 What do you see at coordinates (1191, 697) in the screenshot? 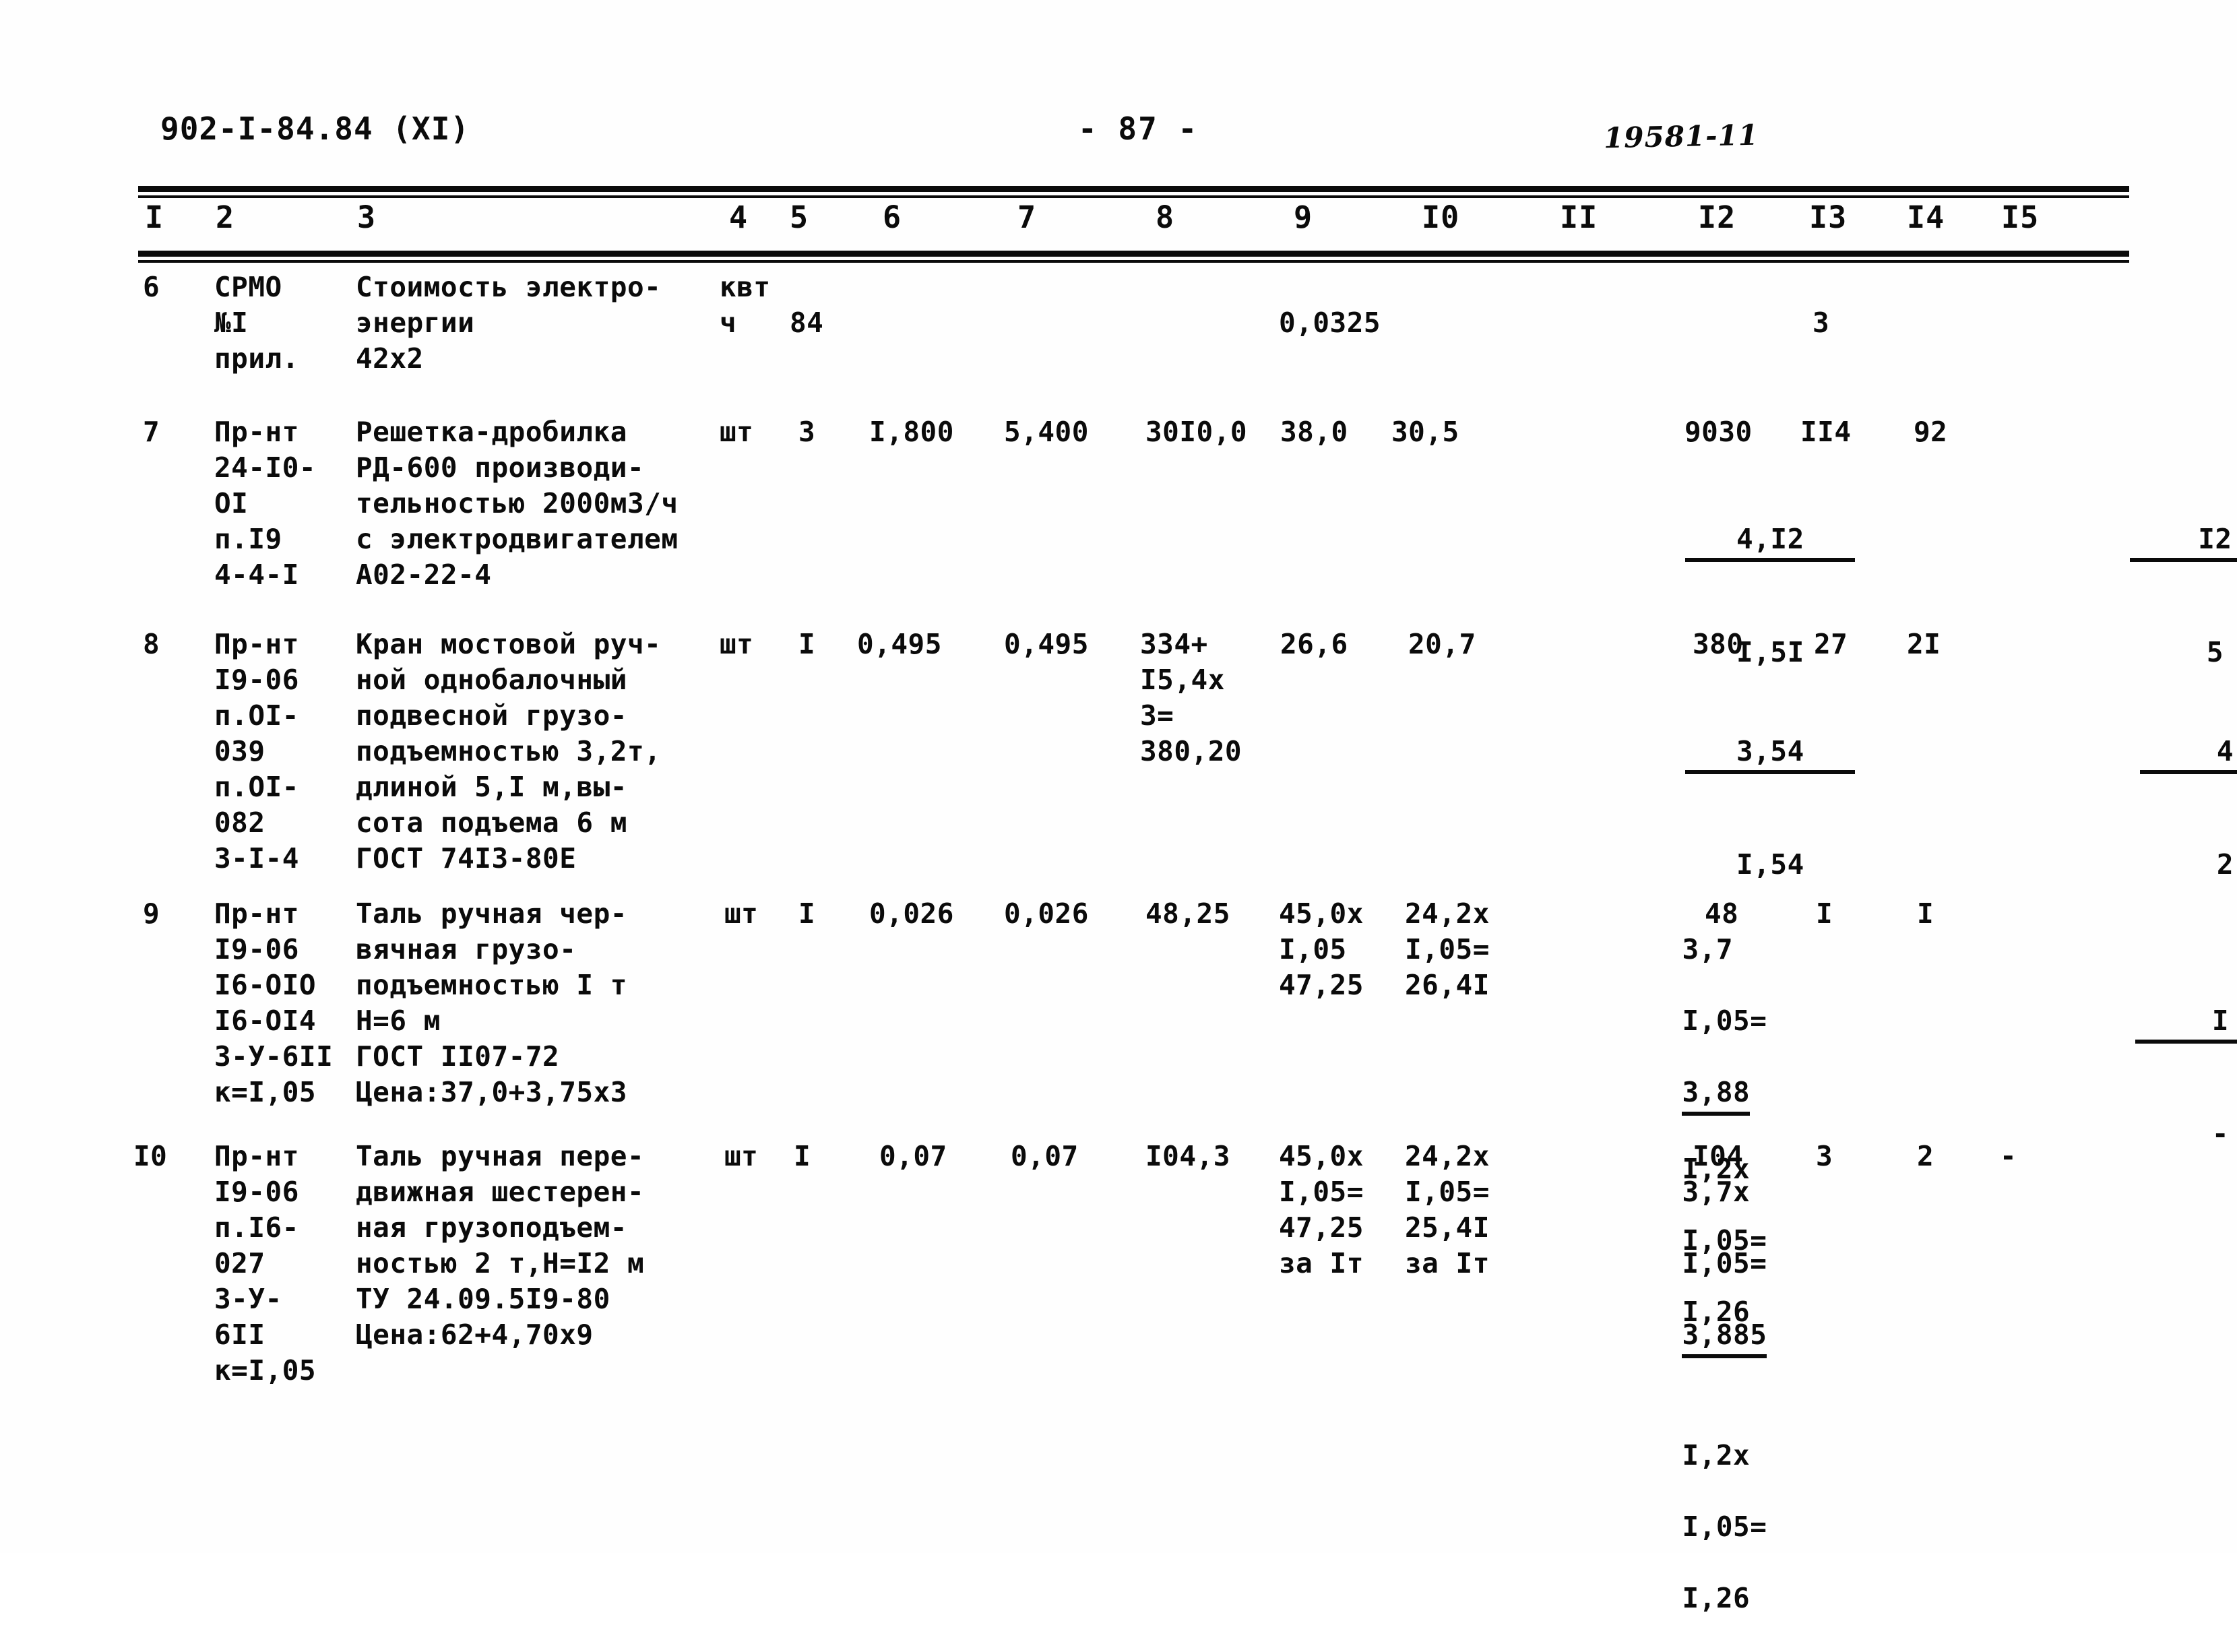
I see `col8-calculation: 334+ I5,4х 3= 380,20` at bounding box center [1191, 697].